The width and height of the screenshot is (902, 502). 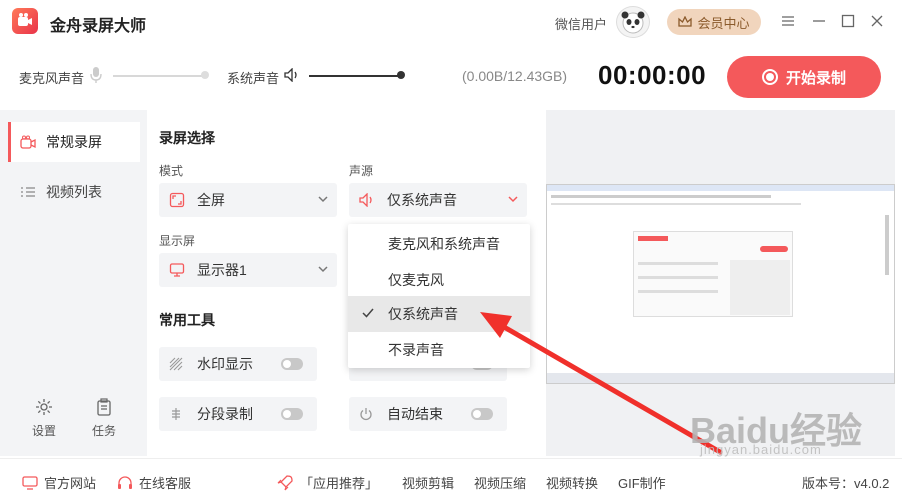 I want to click on watermark-icon, so click(x=176, y=364).